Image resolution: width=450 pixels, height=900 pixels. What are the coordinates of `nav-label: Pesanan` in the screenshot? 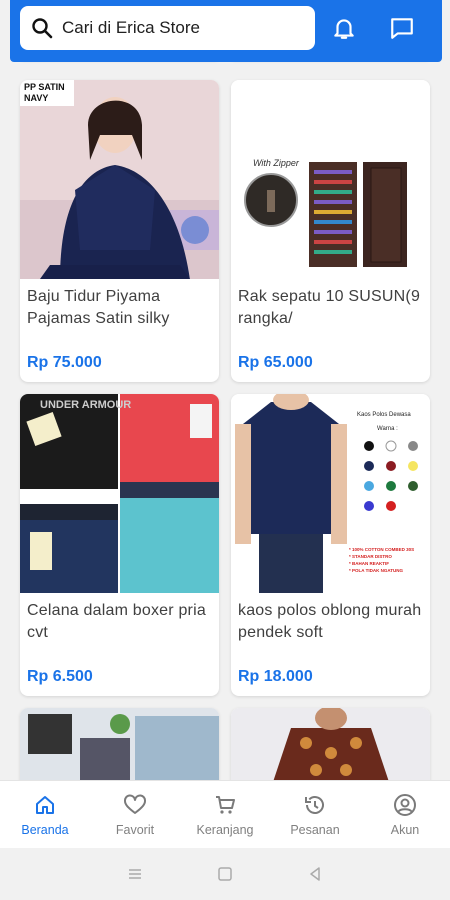 It's located at (315, 829).